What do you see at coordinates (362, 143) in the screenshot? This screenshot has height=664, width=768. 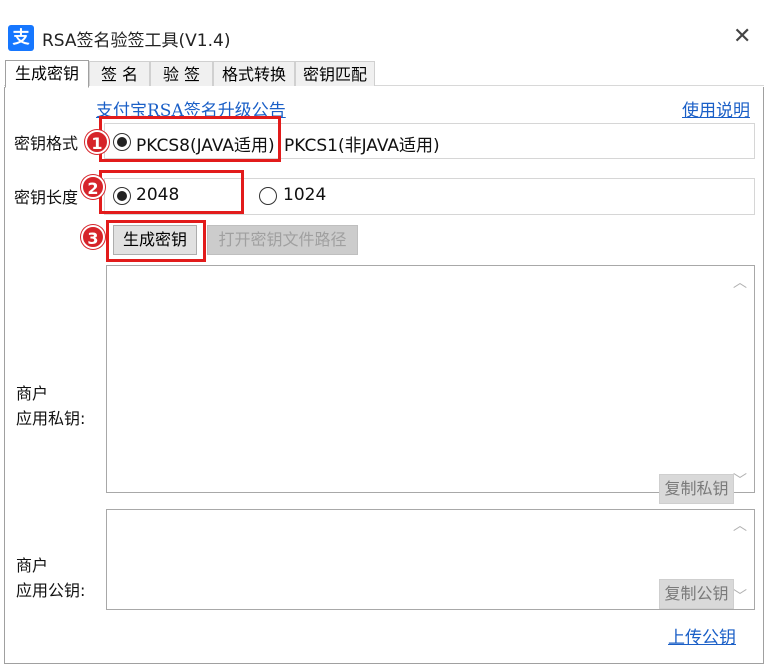 I see `pkcs1-option-label: PKCS1(非JAVA适用)` at bounding box center [362, 143].